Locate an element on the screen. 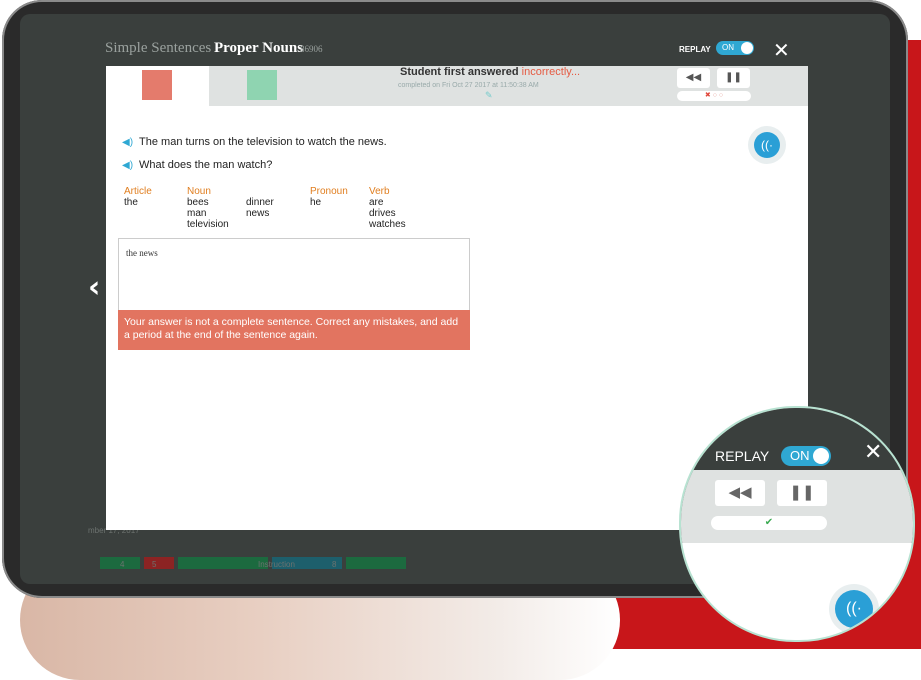 The image size is (921, 680). background-cell: 4 is located at coordinates (122, 564).